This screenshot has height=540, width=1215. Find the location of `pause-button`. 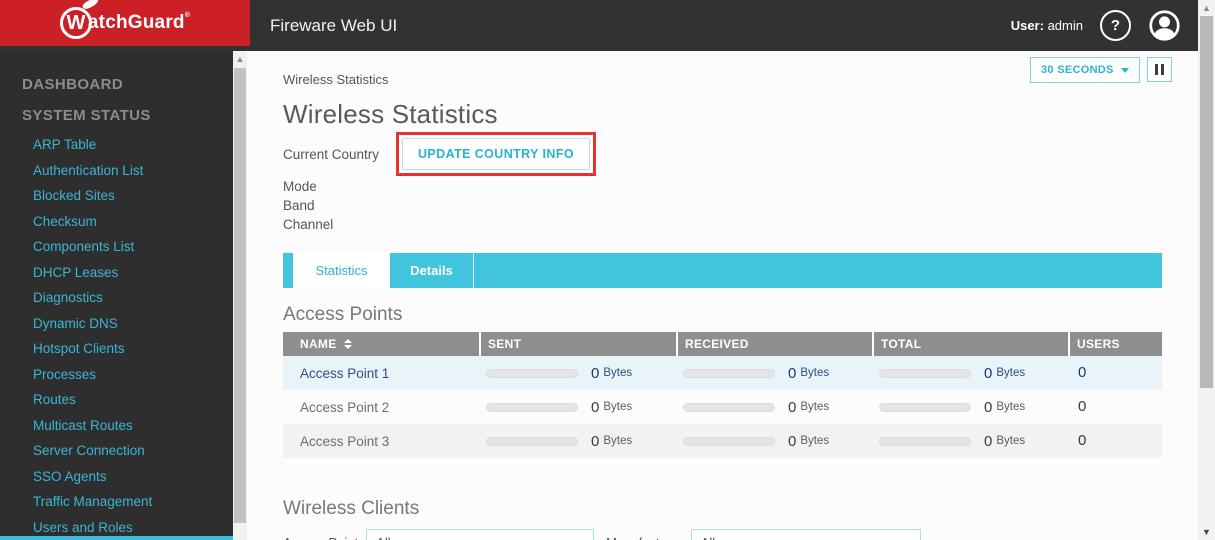

pause-button is located at coordinates (1159, 69).